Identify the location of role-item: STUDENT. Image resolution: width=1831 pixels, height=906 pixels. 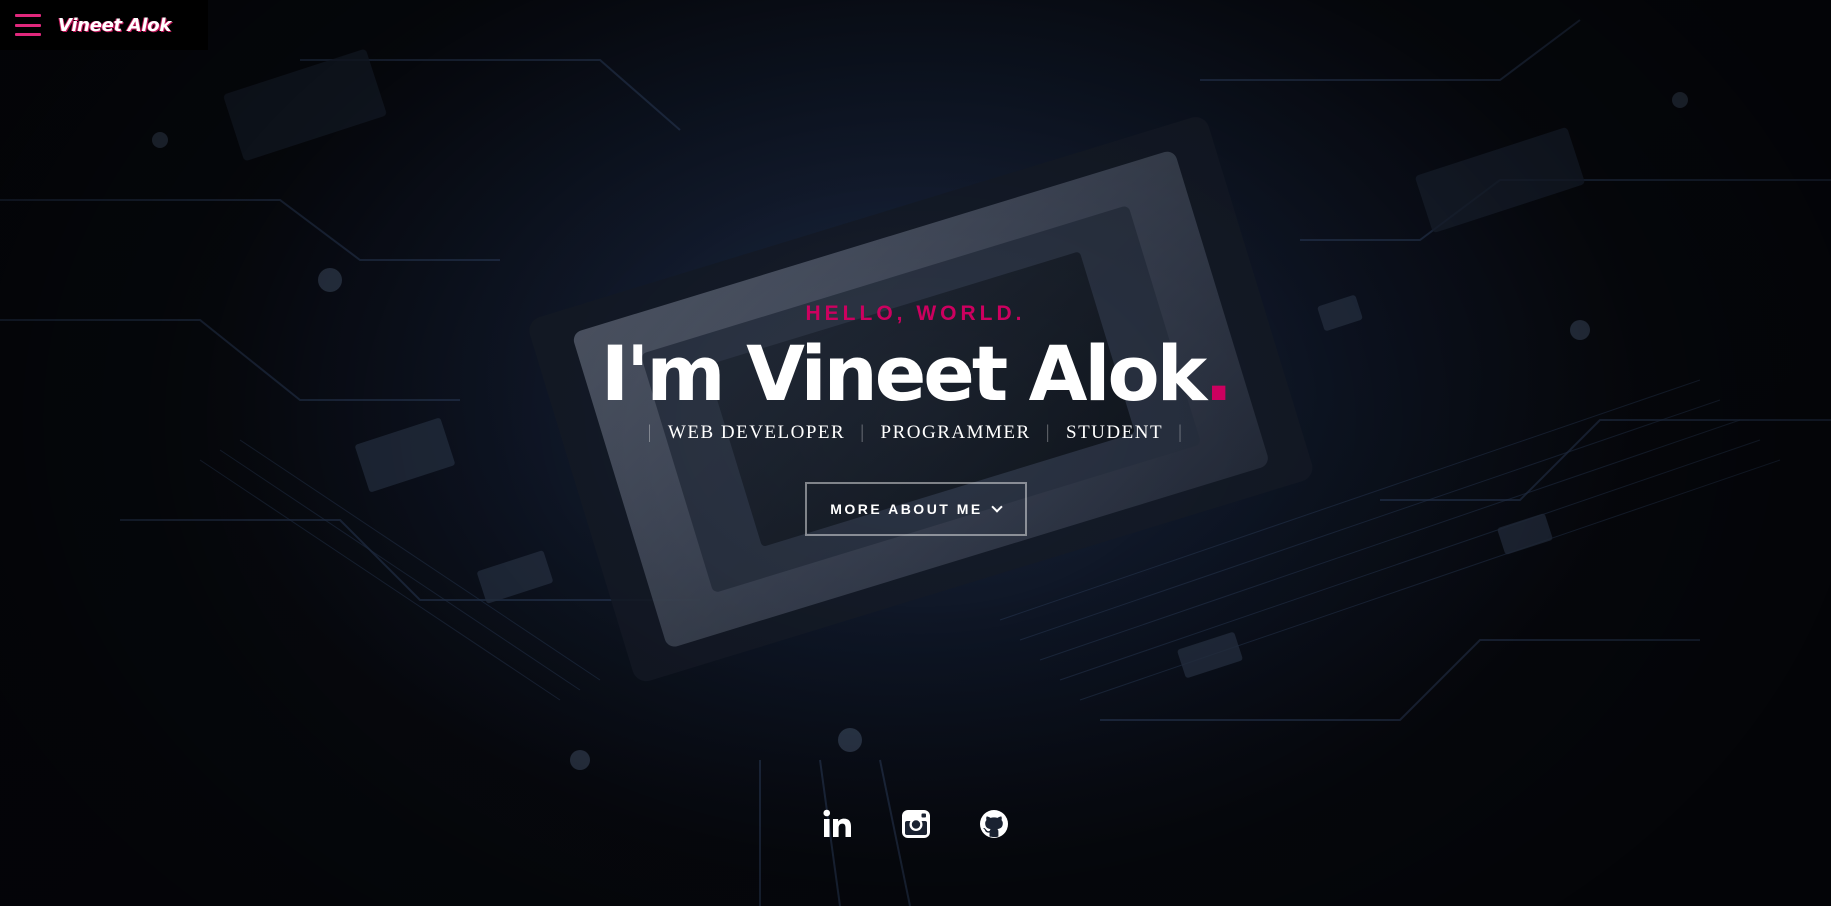
(1115, 432).